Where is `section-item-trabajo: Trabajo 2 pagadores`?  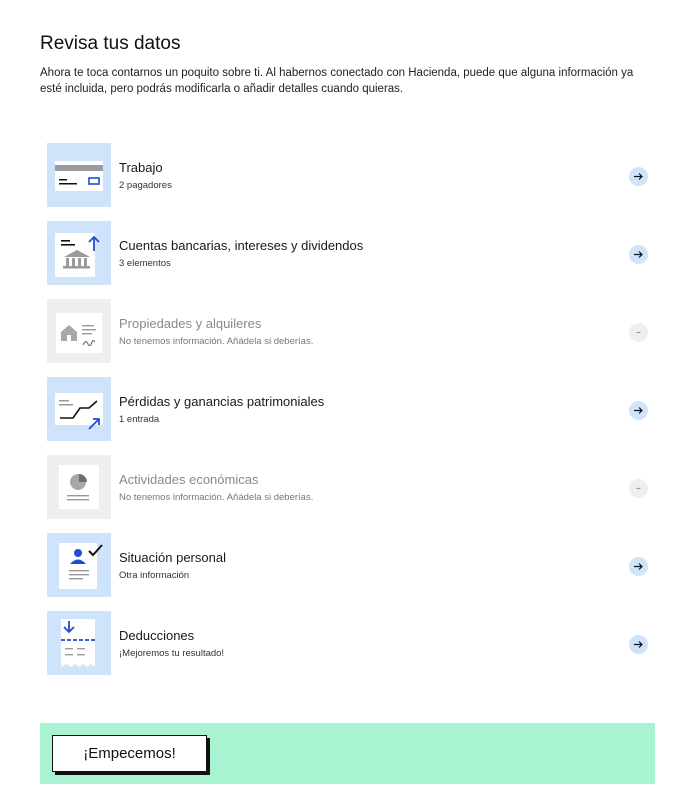 section-item-trabajo: Trabajo 2 pagadores is located at coordinates (349, 175).